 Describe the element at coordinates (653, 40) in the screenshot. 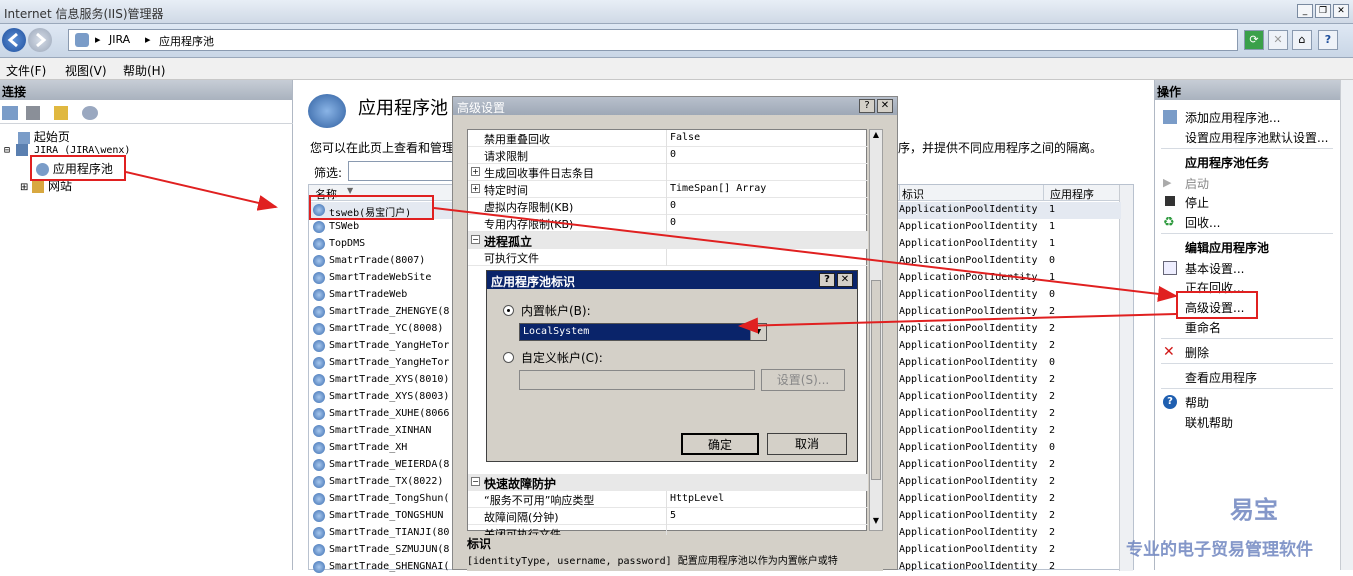

I see `address-bar: ▸ JIRA ▸ 应用程序池` at that location.